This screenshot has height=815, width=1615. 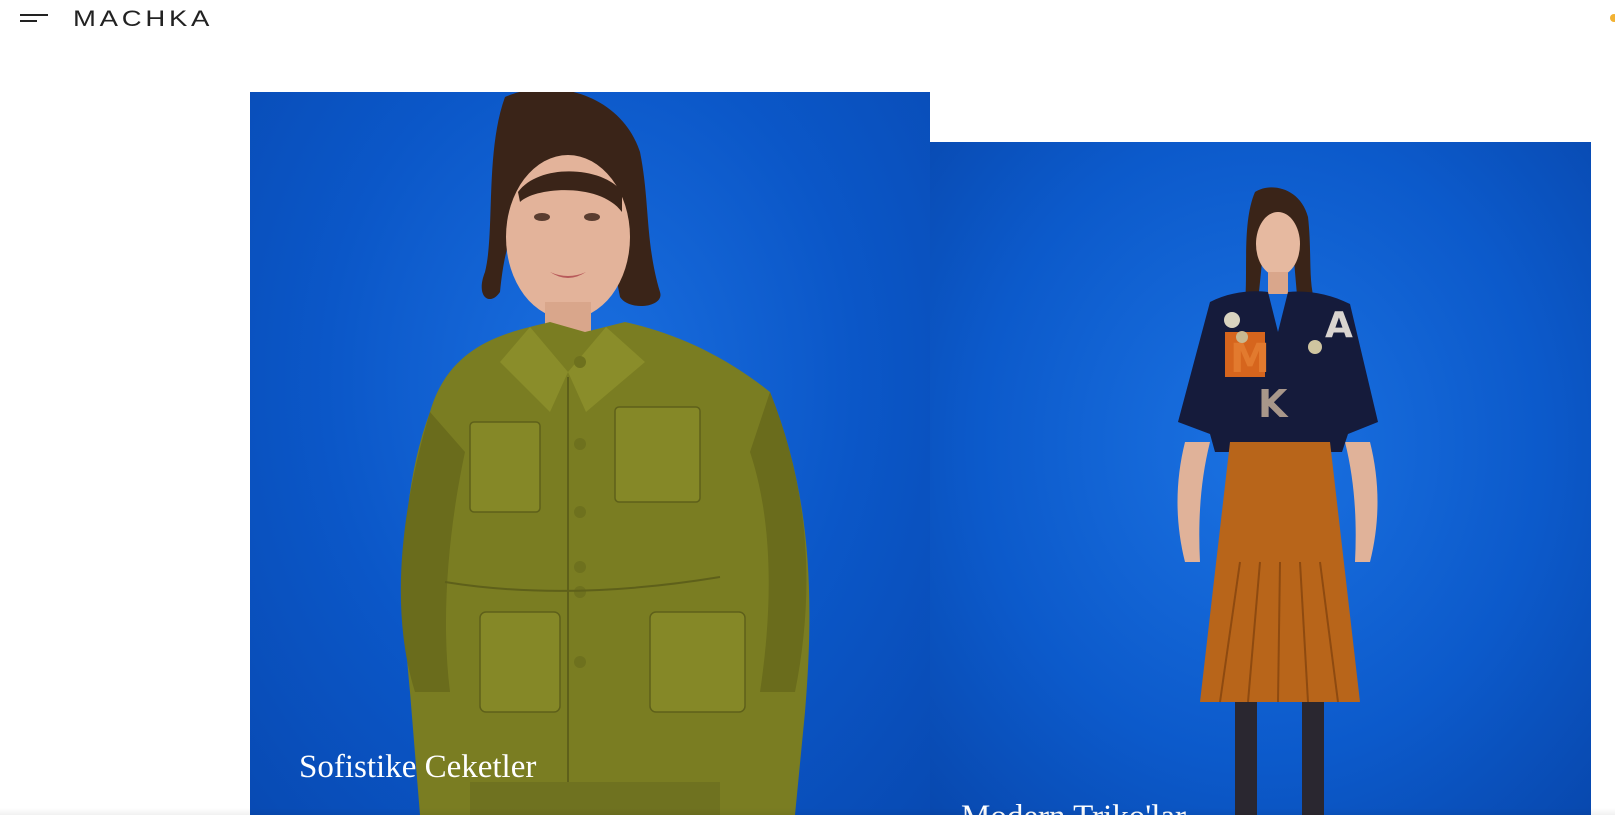 What do you see at coordinates (1339, 325) in the screenshot?
I see `svg-text: A` at bounding box center [1339, 325].